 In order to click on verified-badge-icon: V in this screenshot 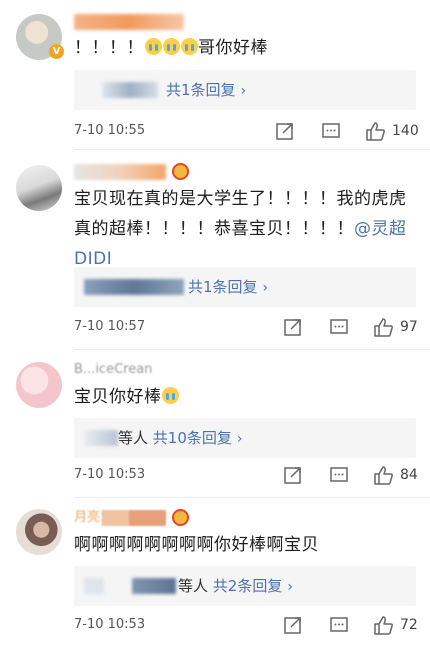, I will do `click(56, 51)`.